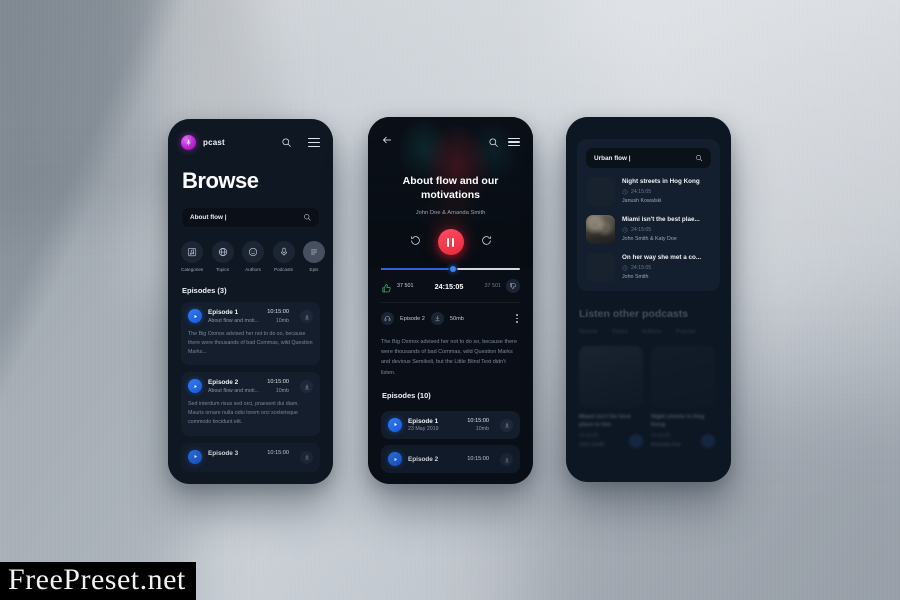 This screenshot has height=600, width=900. I want to click on search-input-value: Urban flow |, so click(612, 158).